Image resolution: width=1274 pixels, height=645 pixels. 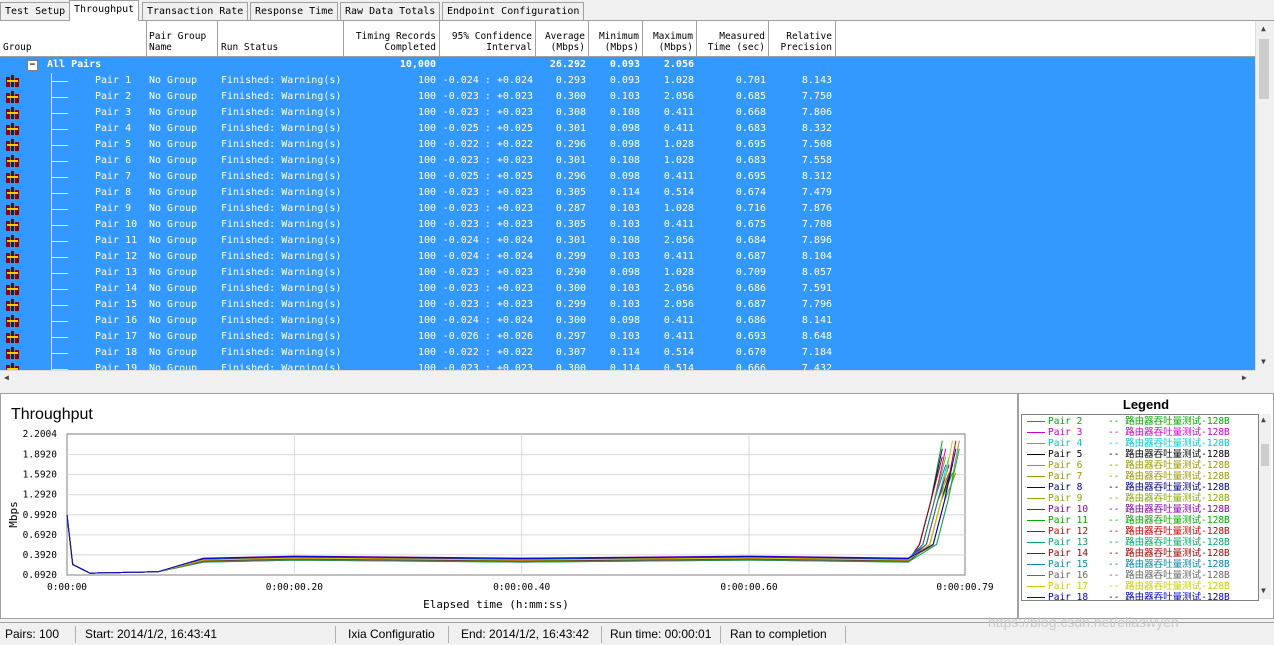 I want to click on cell-relative-precision: 8.143, so click(x=816, y=80).